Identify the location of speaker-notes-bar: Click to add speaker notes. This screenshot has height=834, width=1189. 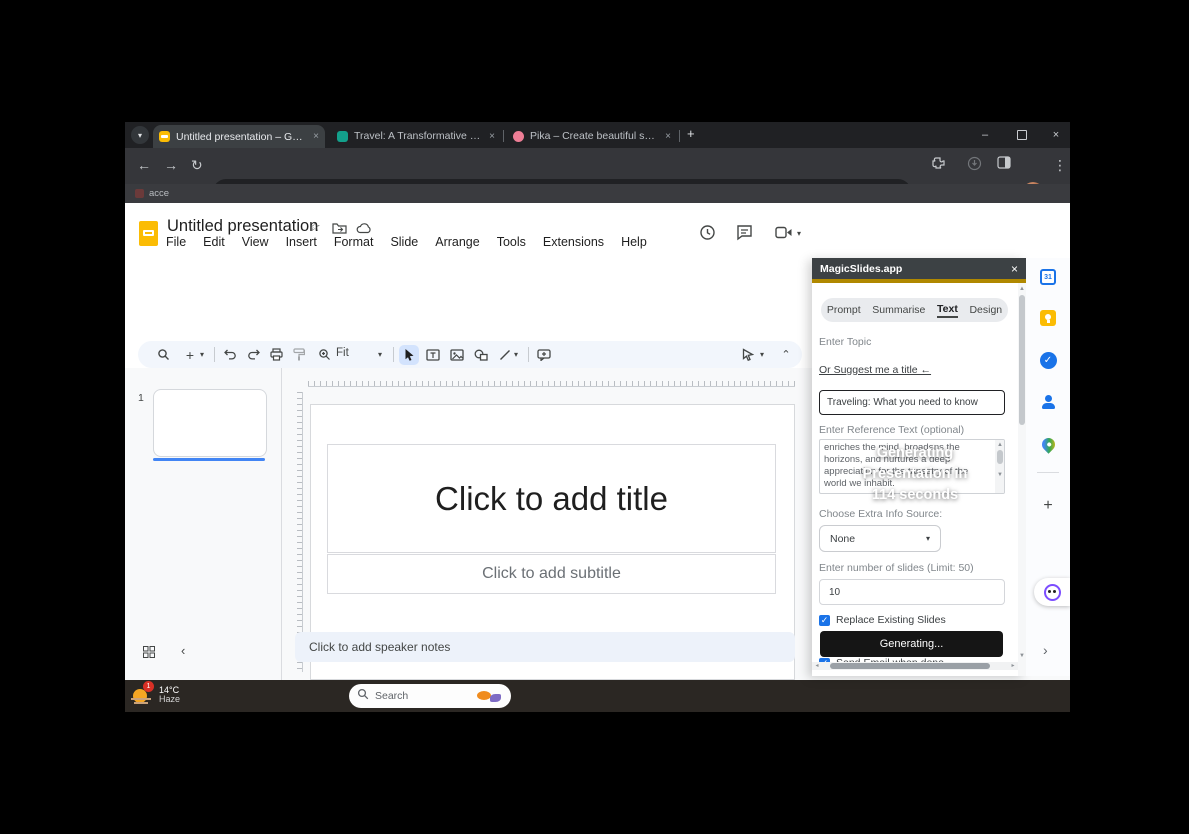
(545, 647).